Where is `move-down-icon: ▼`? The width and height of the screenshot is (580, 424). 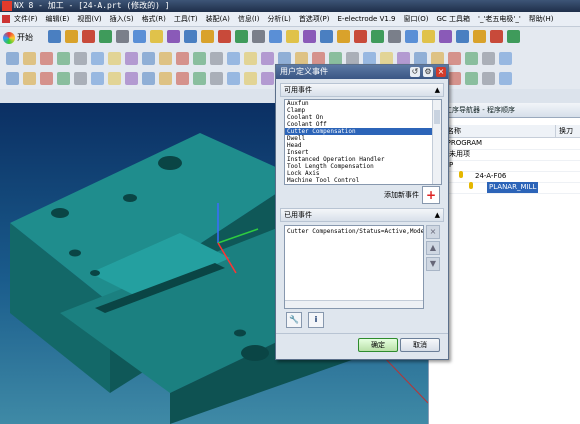 move-down-icon: ▼ is located at coordinates (433, 264).